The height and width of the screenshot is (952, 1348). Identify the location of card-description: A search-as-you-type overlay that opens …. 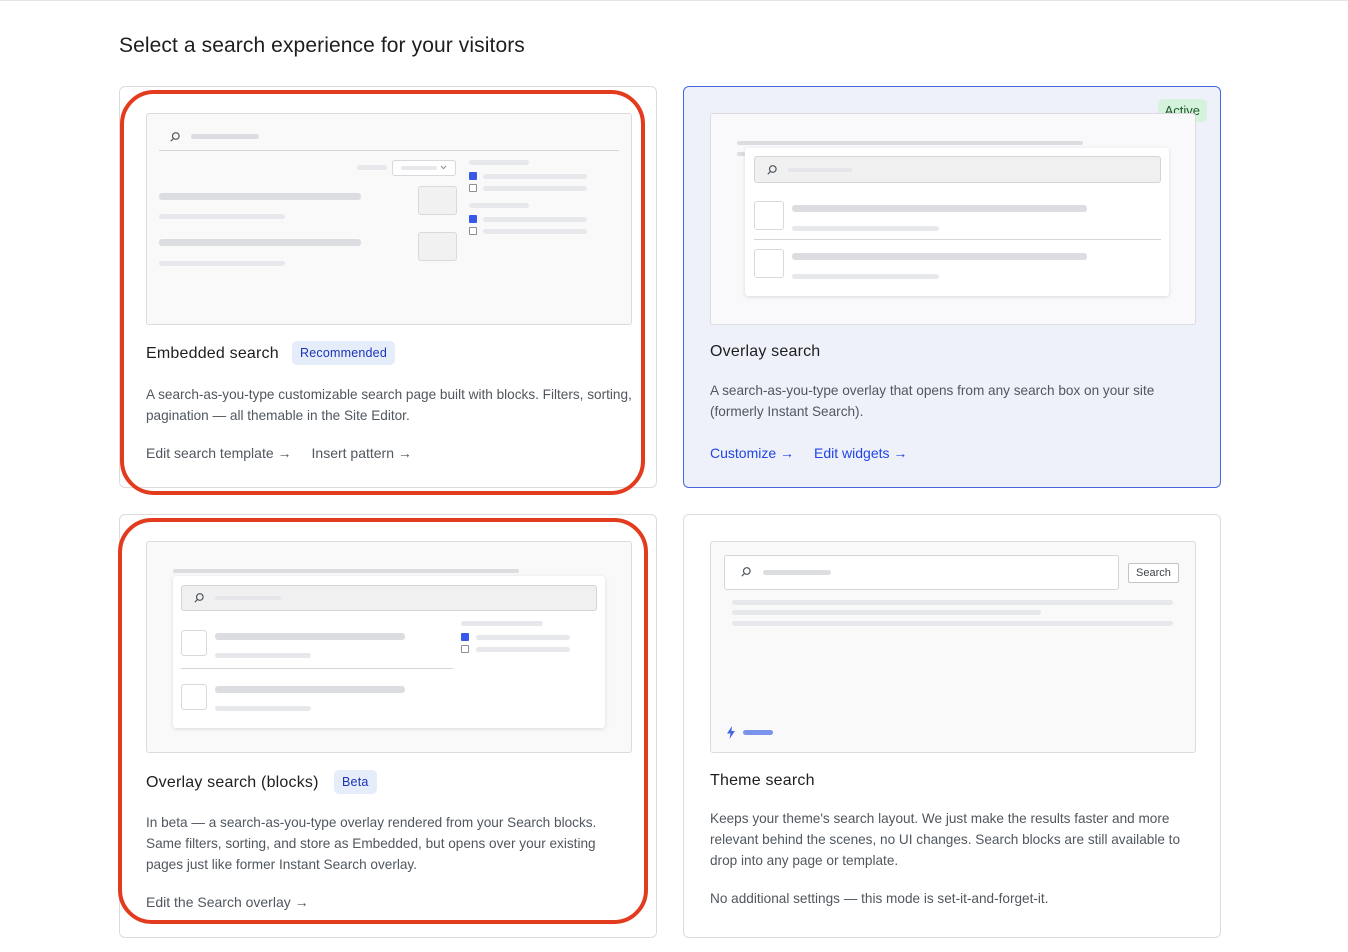
(932, 401).